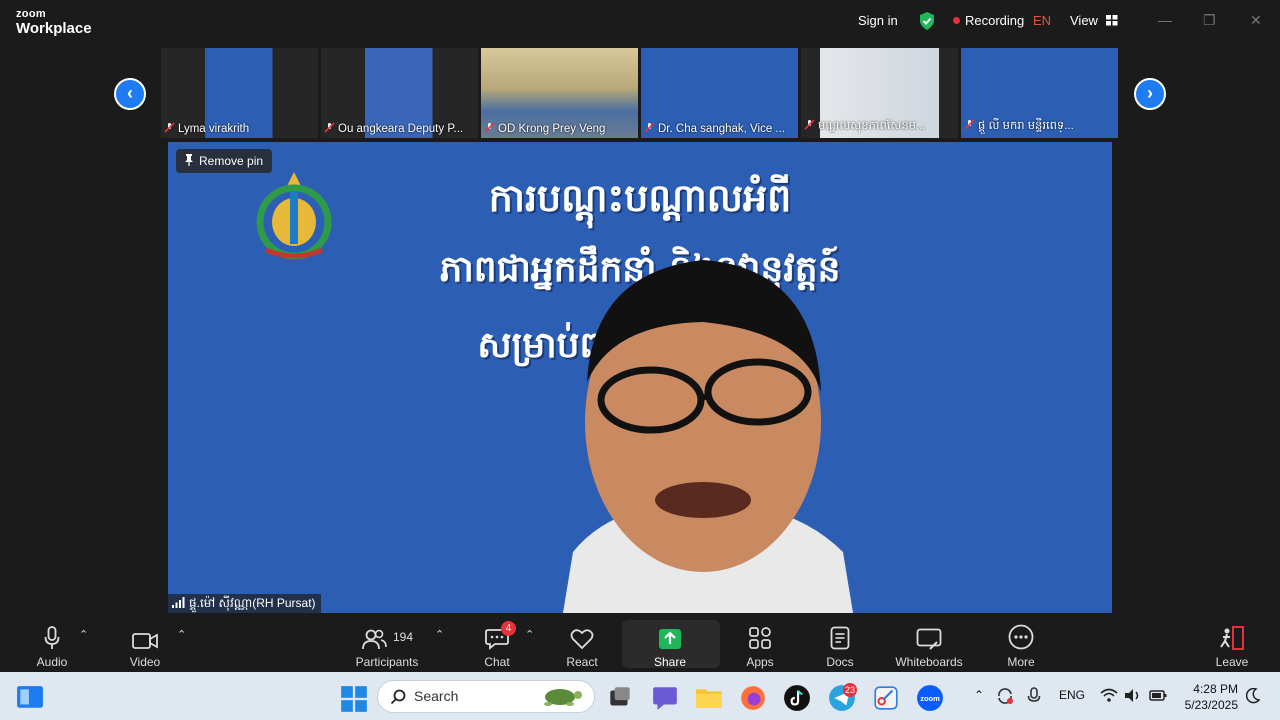  I want to click on leave-button: Leave, so click(1232, 648).